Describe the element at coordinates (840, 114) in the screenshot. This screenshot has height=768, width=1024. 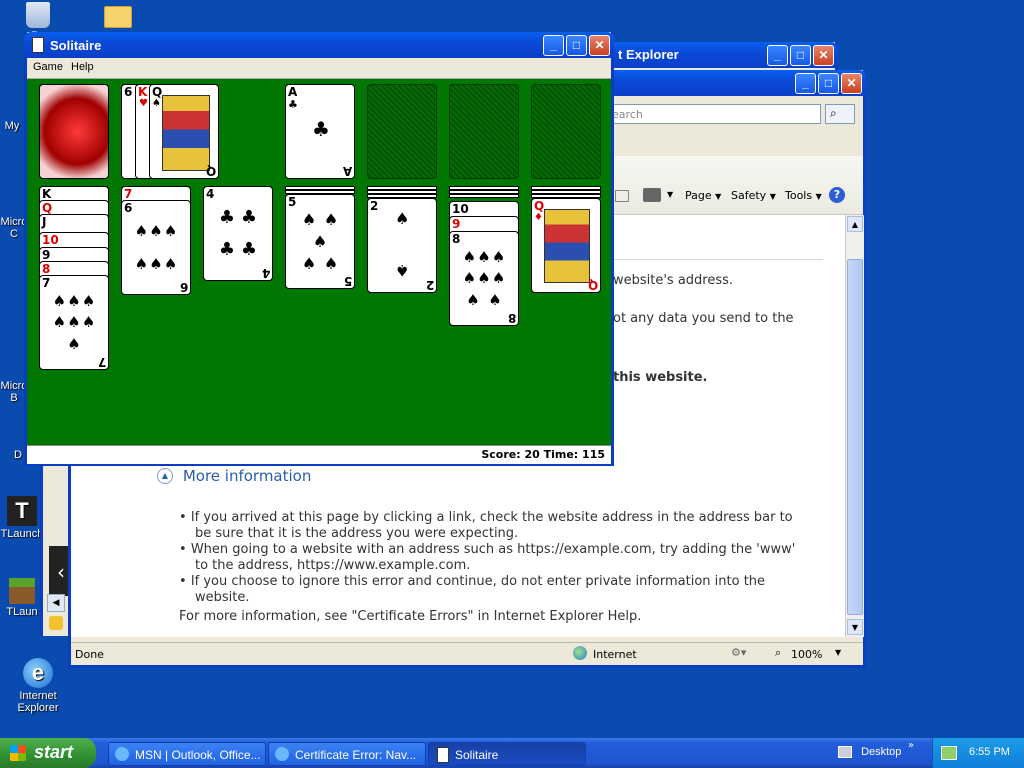
I see `search-button: ⌕` at that location.